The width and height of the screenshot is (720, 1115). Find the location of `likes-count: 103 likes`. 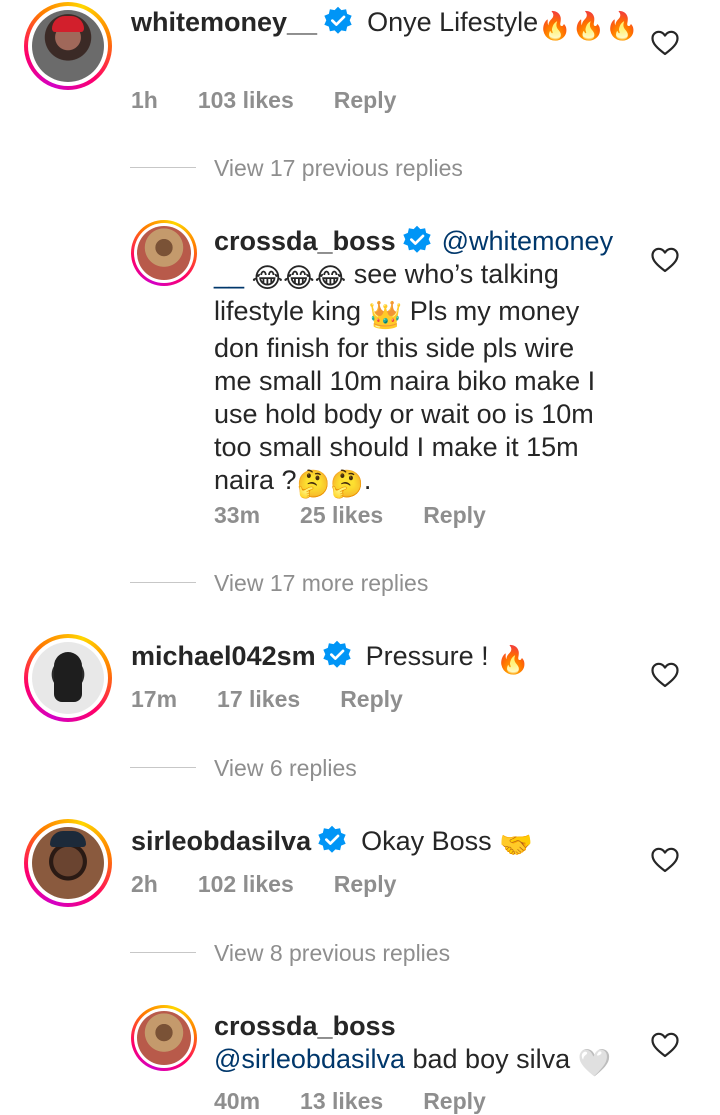

likes-count: 103 likes is located at coordinates (246, 100).